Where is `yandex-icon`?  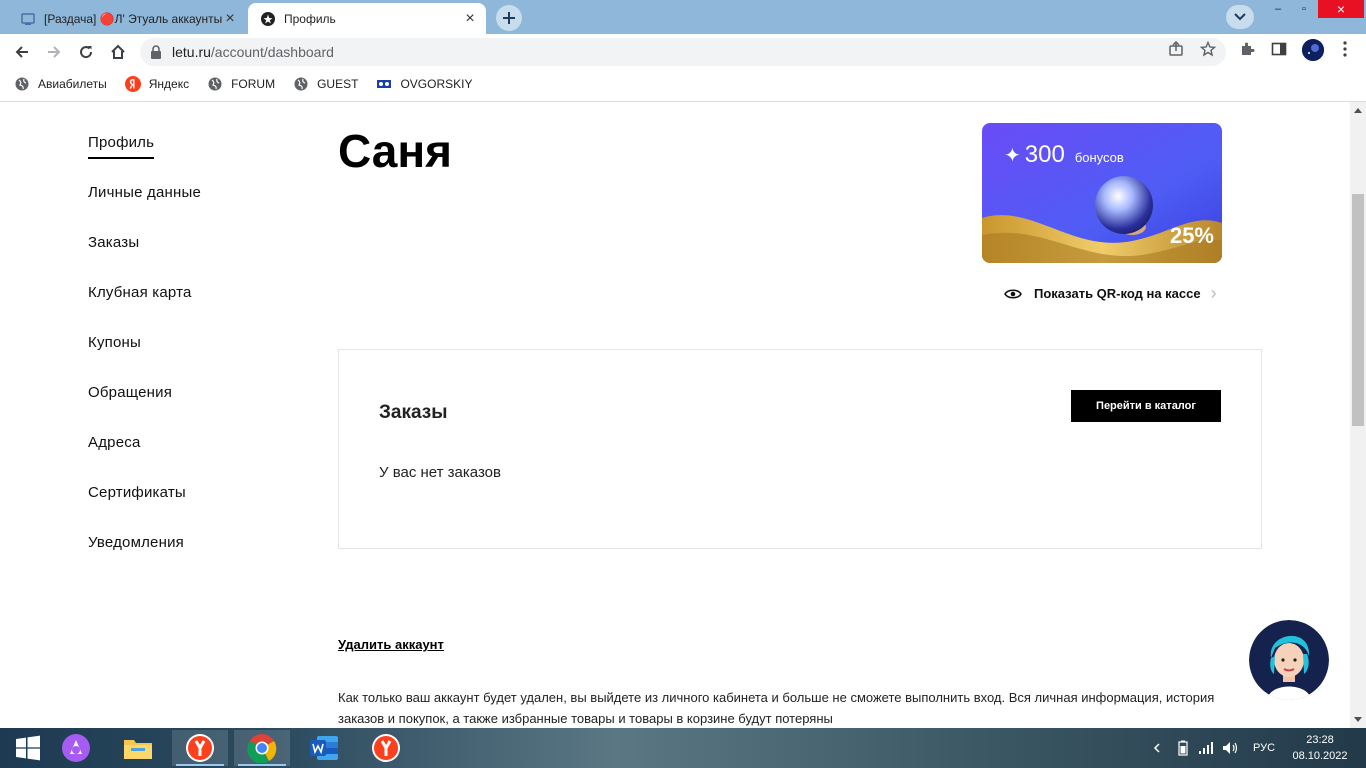
yandex-icon is located at coordinates (132, 84).